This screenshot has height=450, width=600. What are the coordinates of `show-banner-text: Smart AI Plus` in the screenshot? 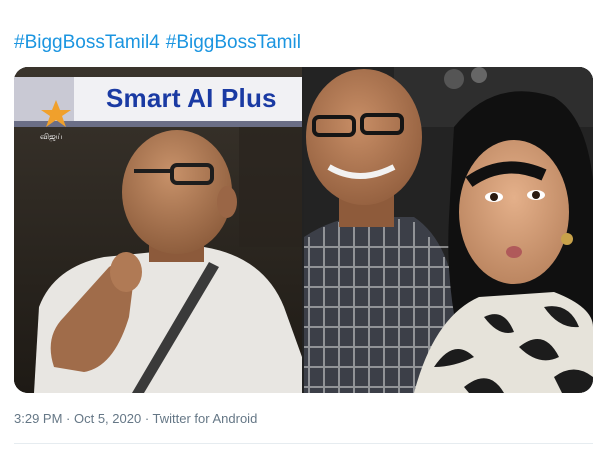 It's located at (191, 98).